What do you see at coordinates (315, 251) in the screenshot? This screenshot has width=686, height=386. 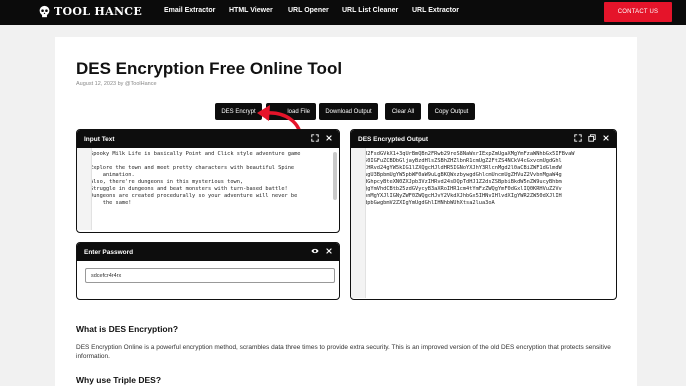 I see `eye-icon` at bounding box center [315, 251].